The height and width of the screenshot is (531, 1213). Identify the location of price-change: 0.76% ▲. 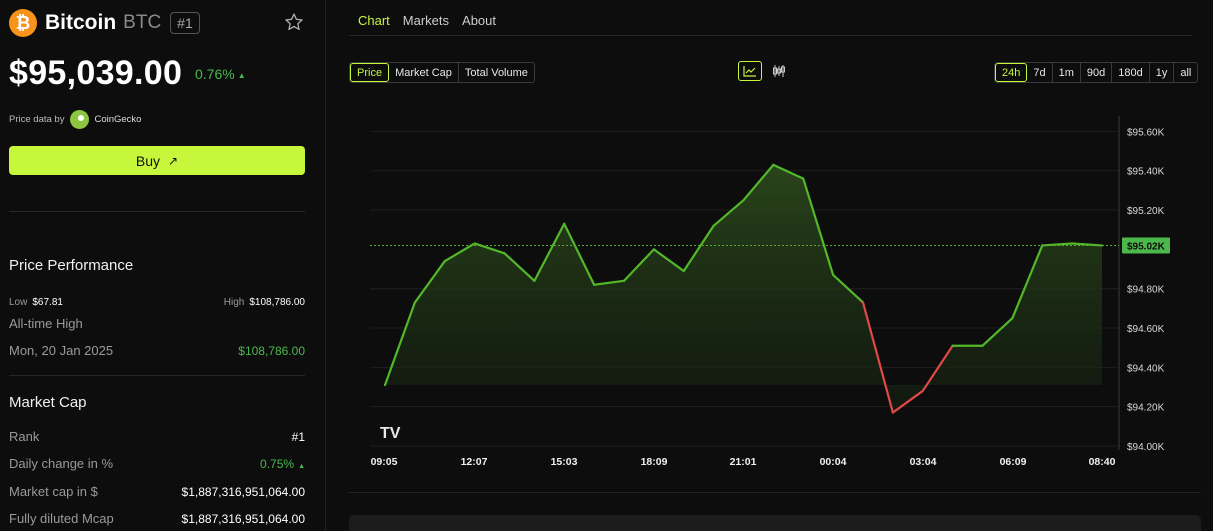
(220, 74).